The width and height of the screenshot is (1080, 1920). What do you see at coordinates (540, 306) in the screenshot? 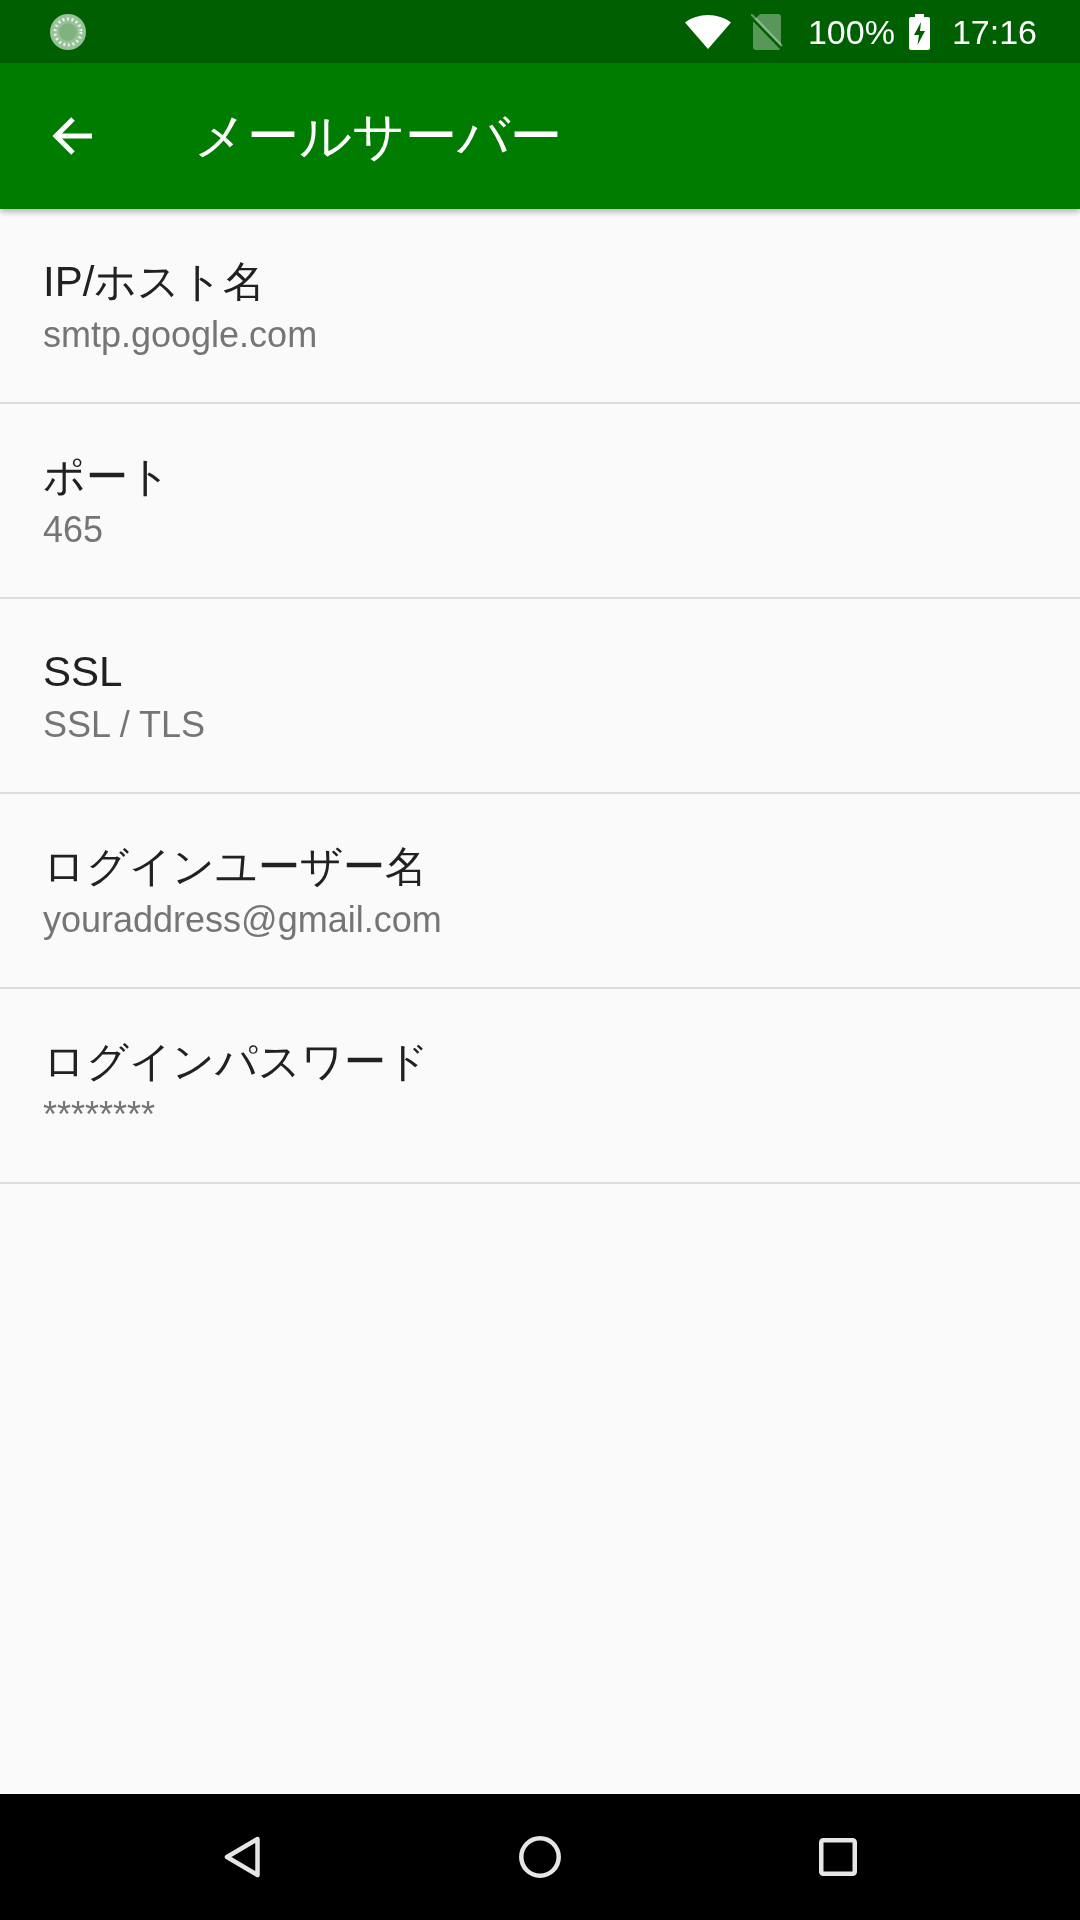
I see `setting-row: IP/ホスト名 smtp.google.com` at bounding box center [540, 306].